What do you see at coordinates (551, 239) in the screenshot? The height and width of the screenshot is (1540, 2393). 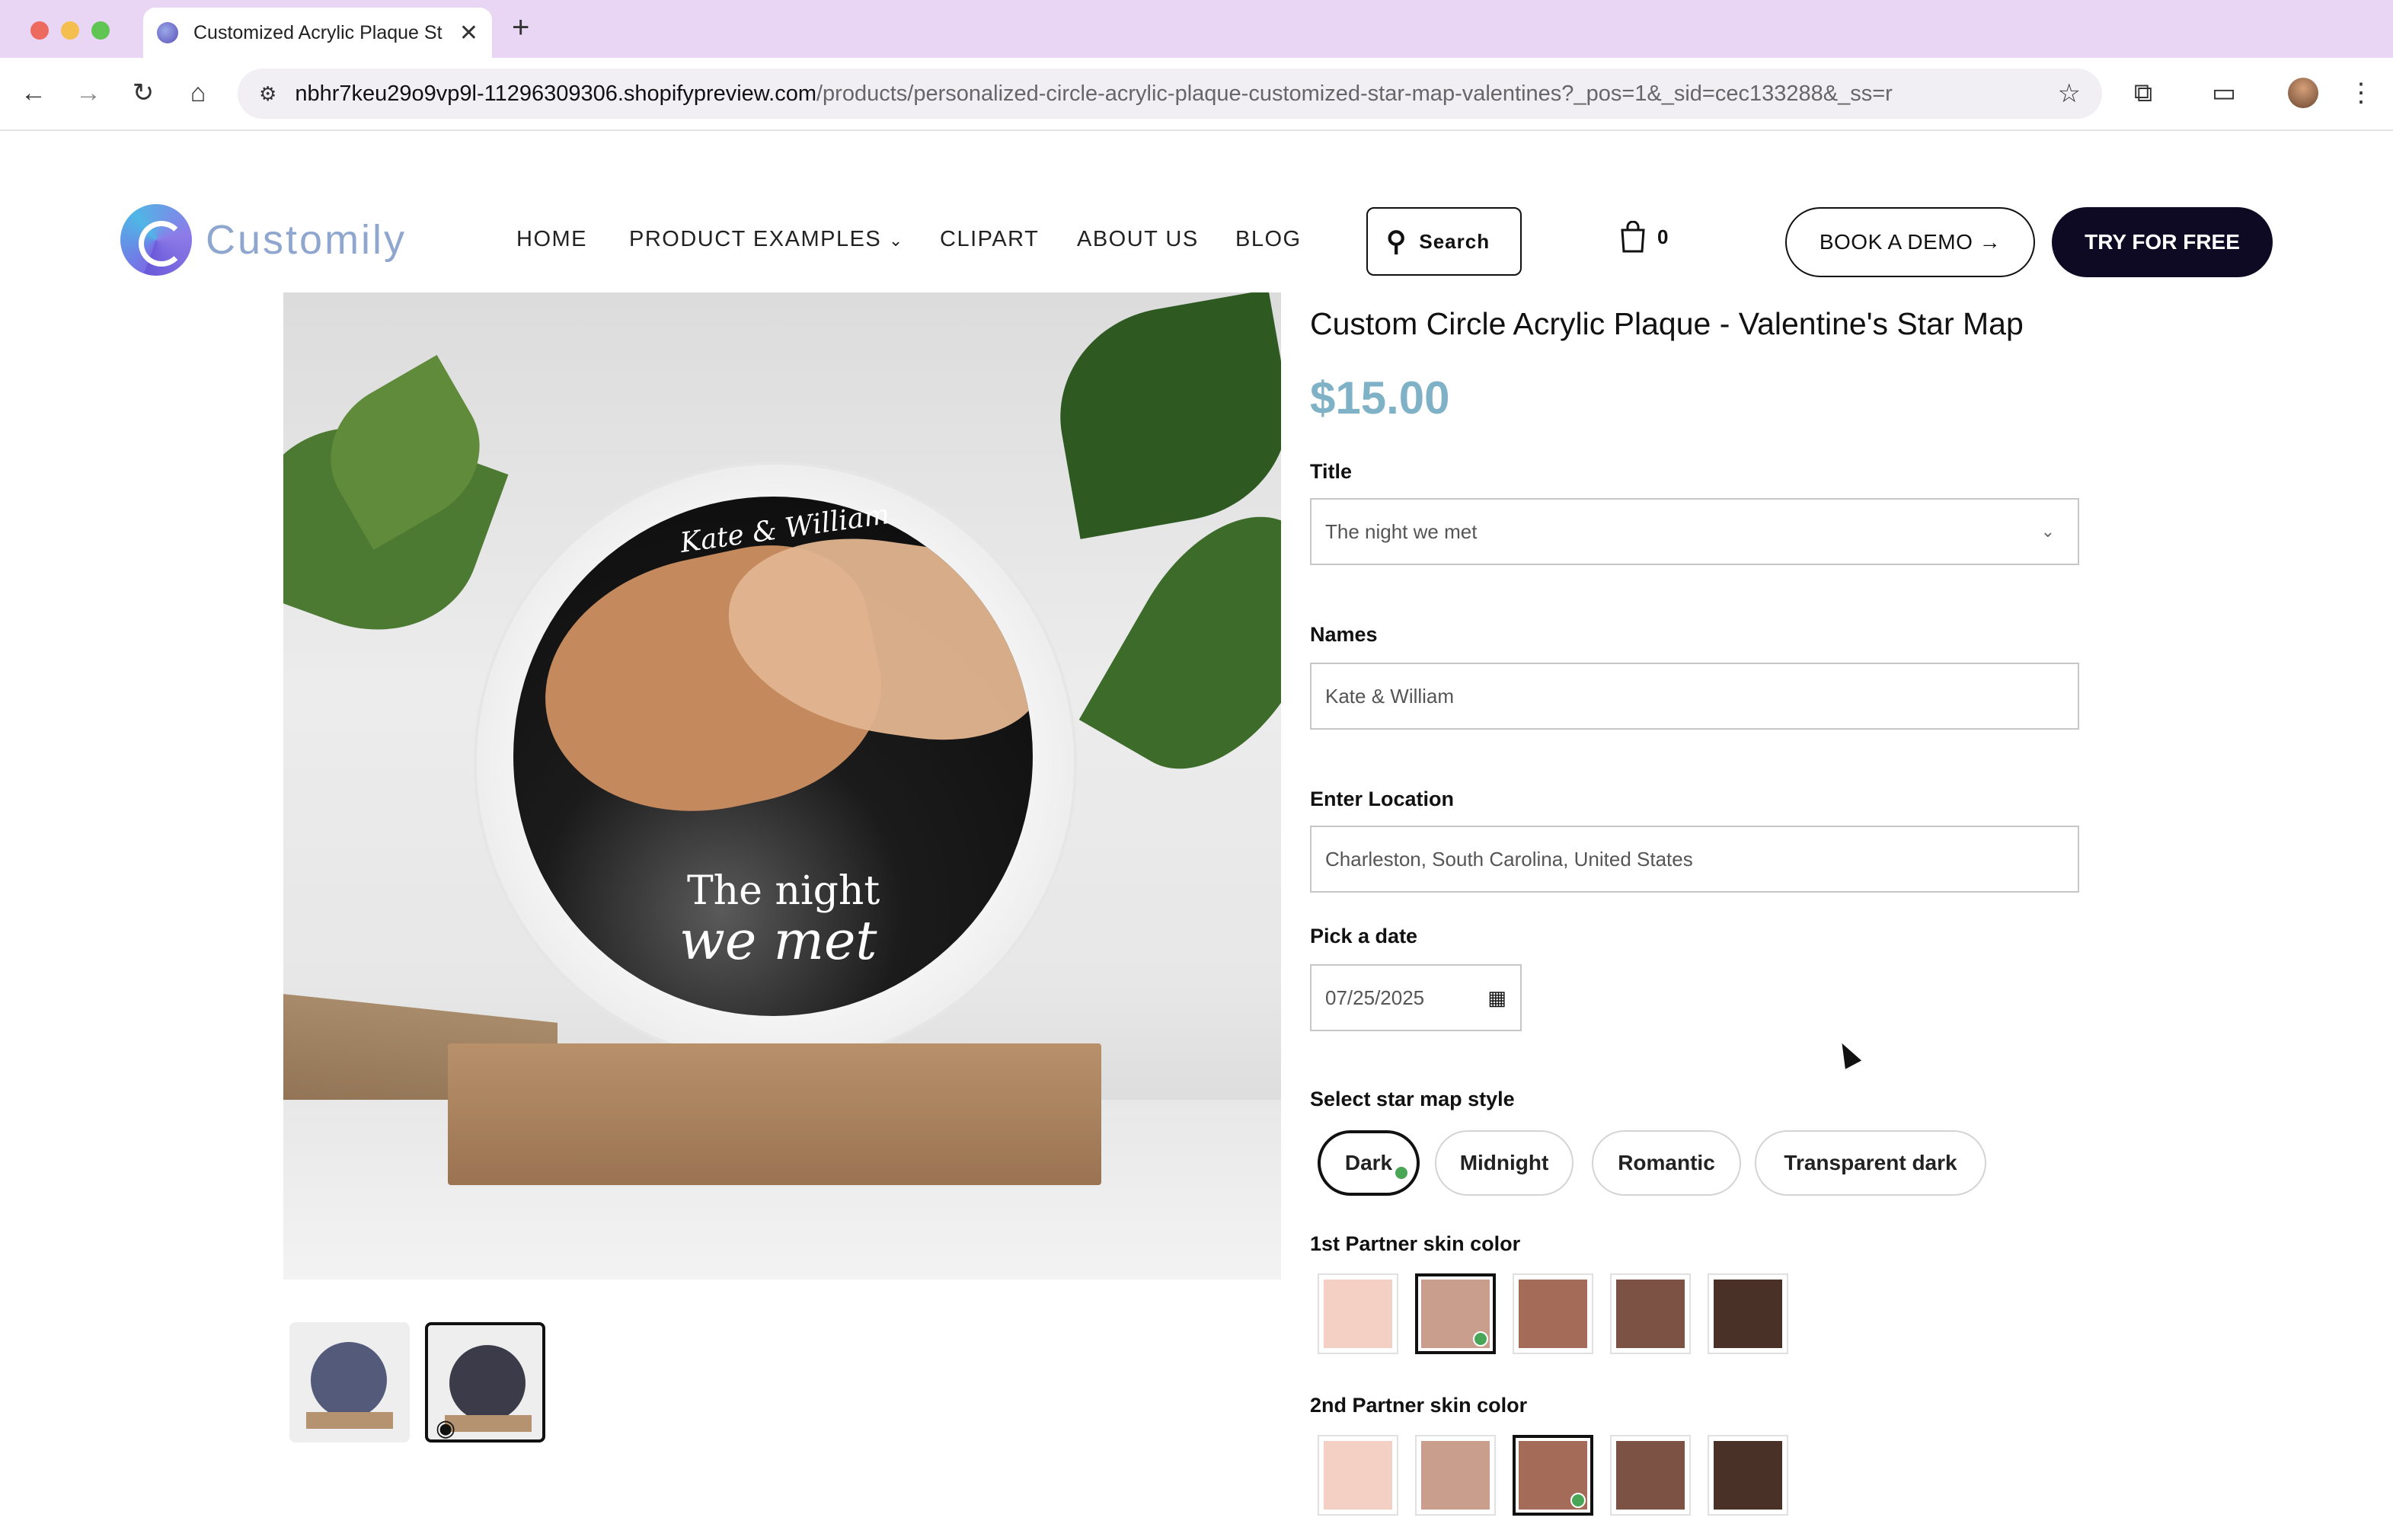 I see `nav-home: HOME` at bounding box center [551, 239].